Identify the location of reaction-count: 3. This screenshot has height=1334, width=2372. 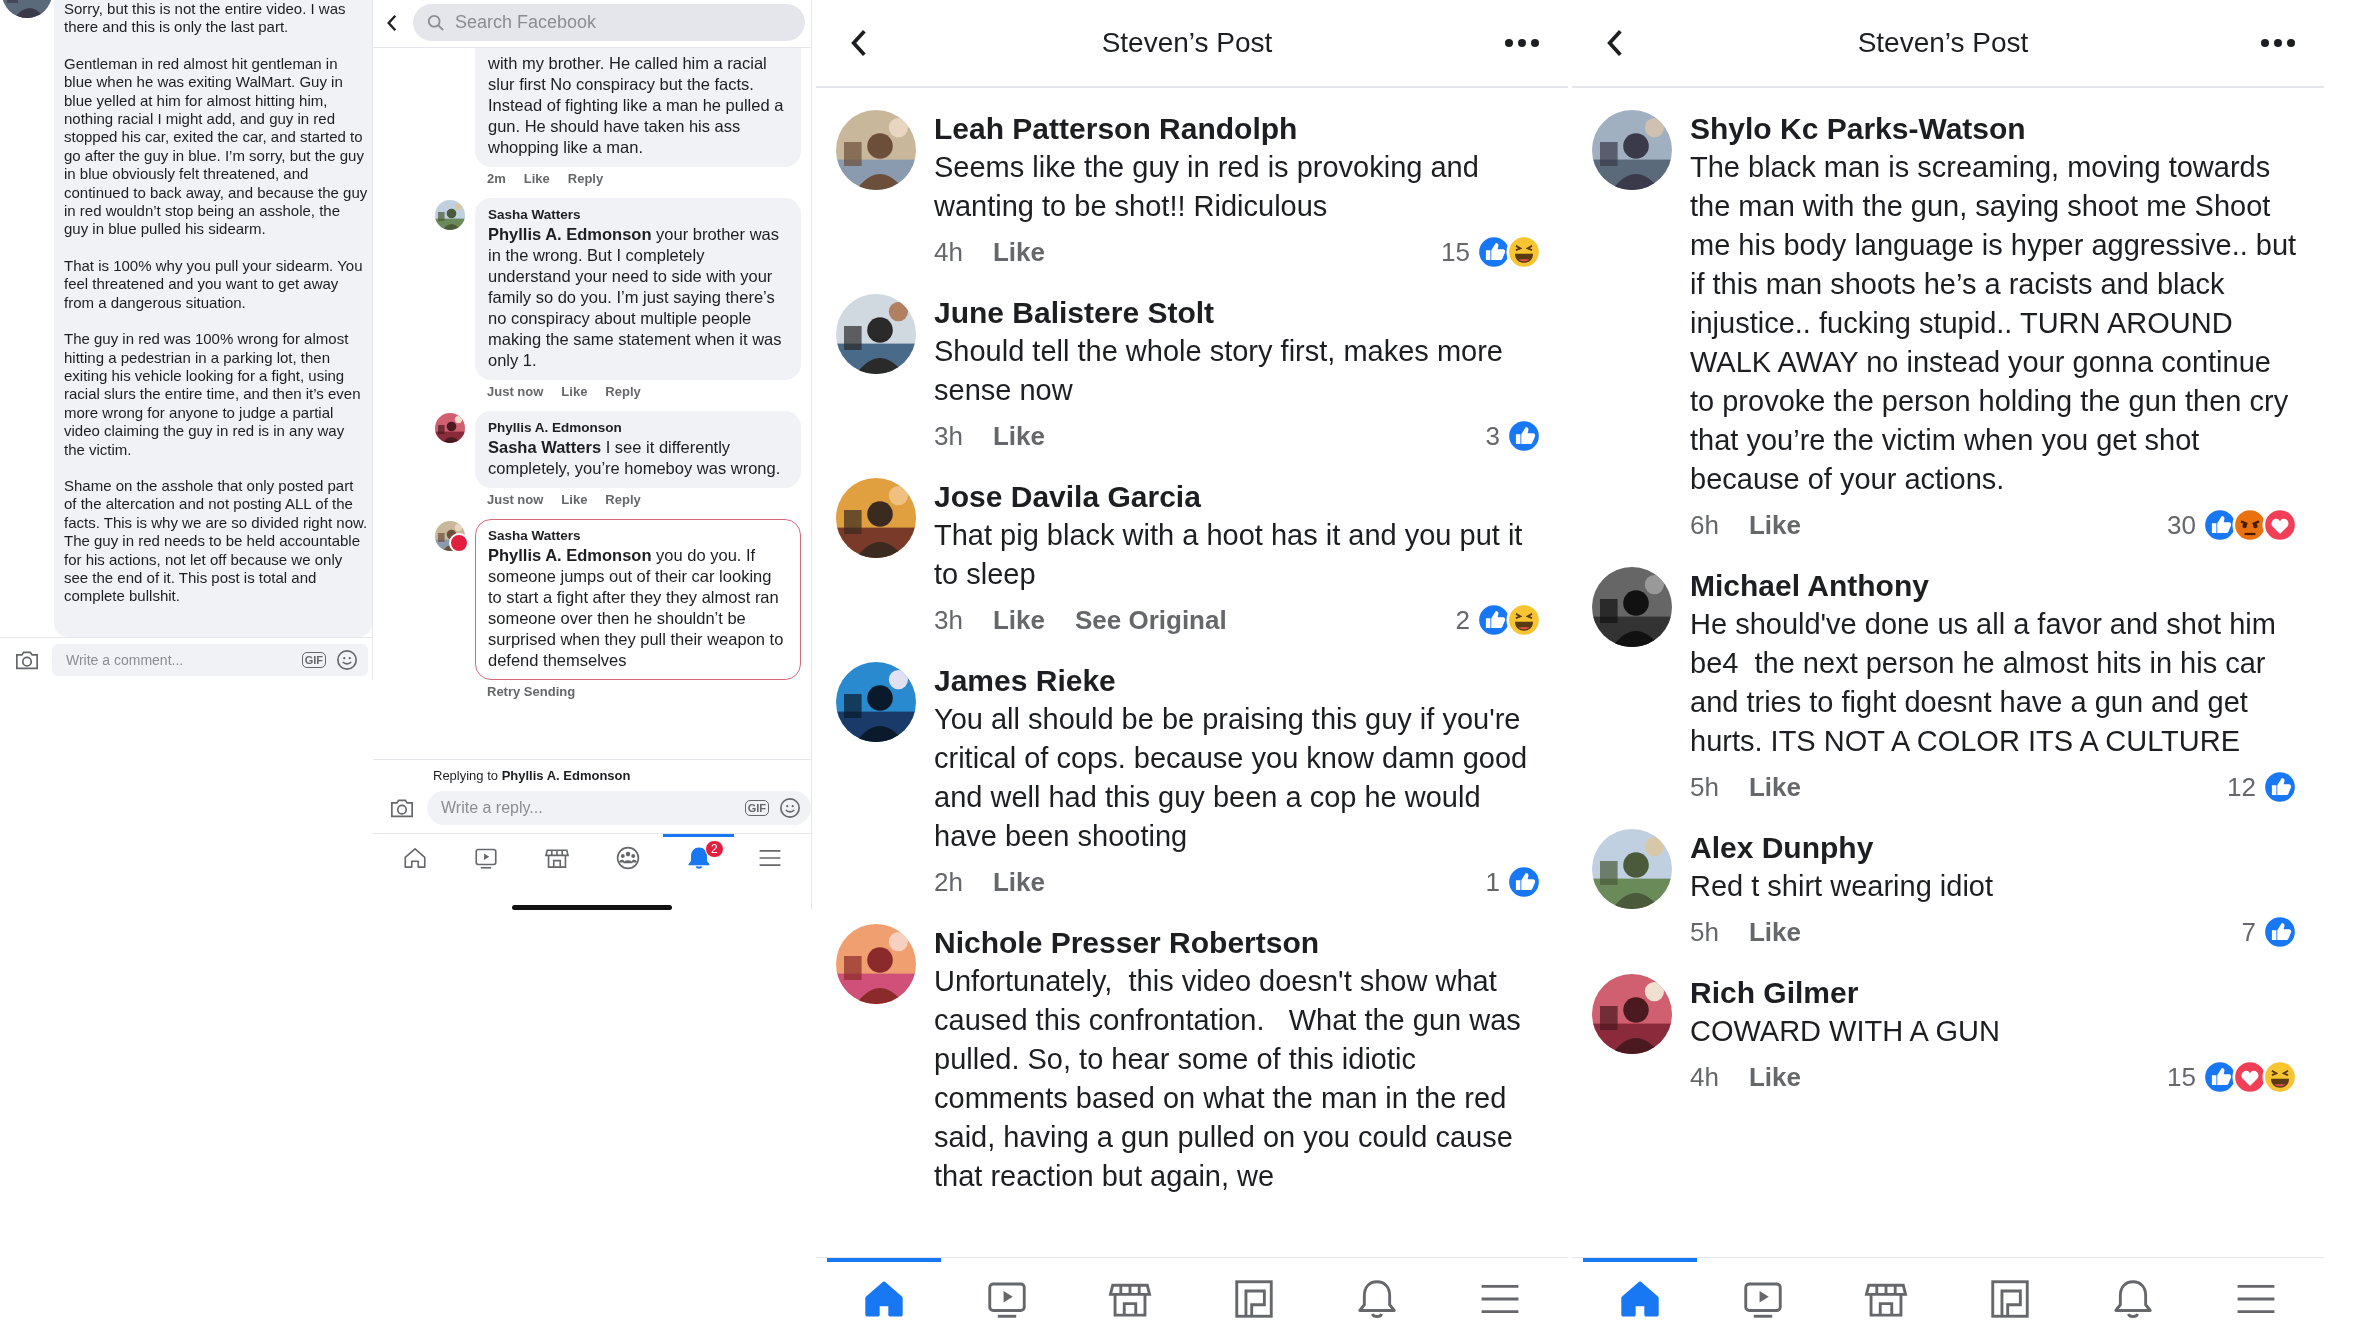
(1492, 436).